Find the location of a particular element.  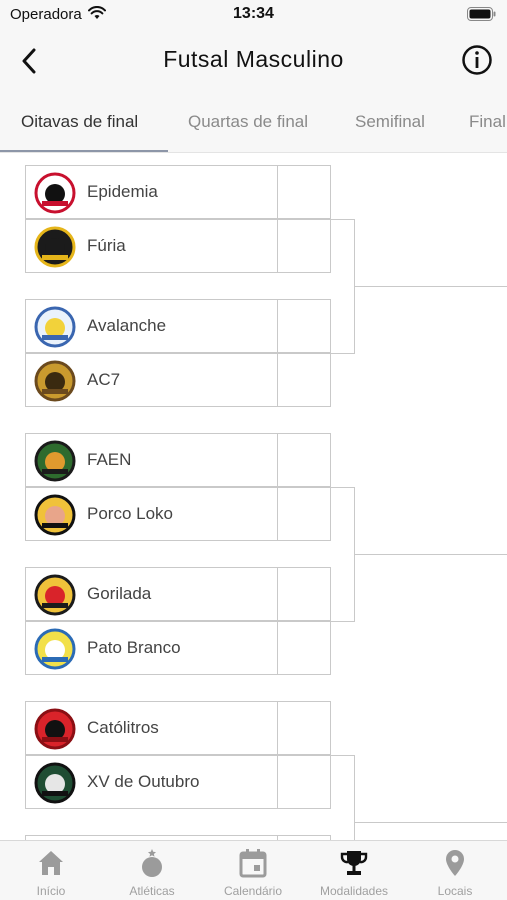

team-row: Epidemia is located at coordinates (151, 192).